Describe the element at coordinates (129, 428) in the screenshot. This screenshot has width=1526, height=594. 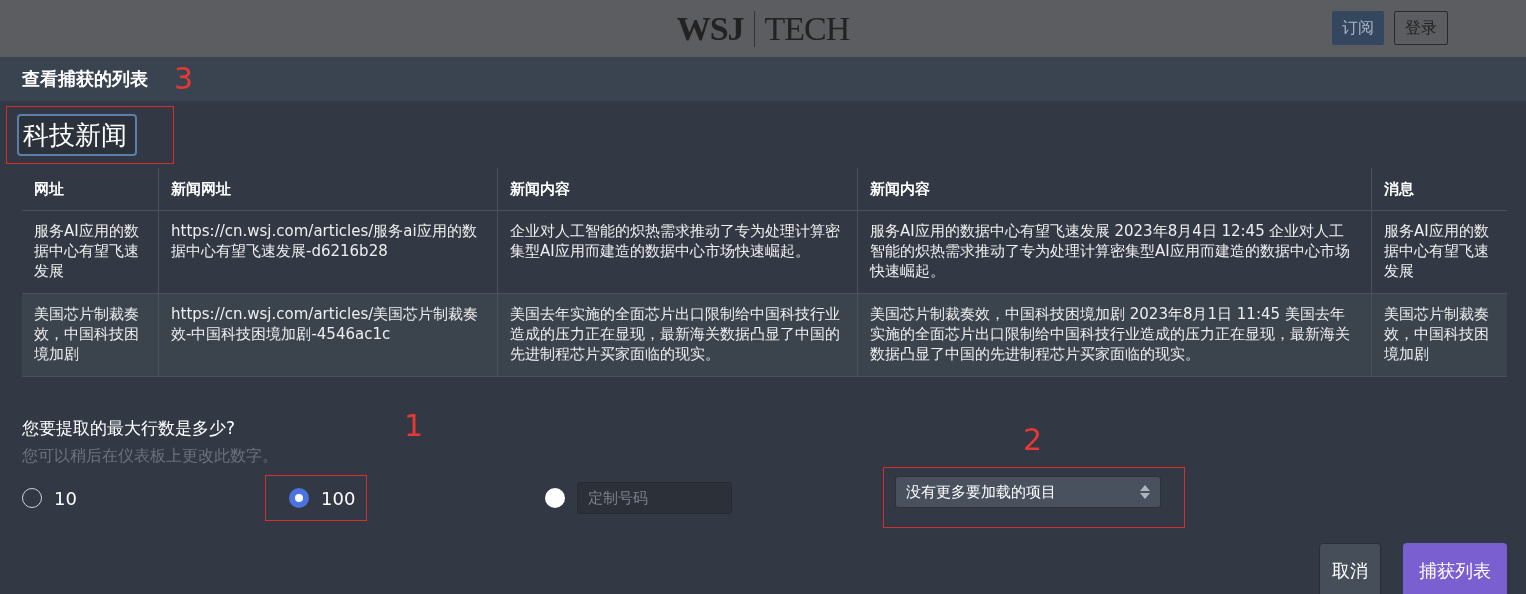
I see `question-text: 您要提取的最大行数是多少?` at that location.